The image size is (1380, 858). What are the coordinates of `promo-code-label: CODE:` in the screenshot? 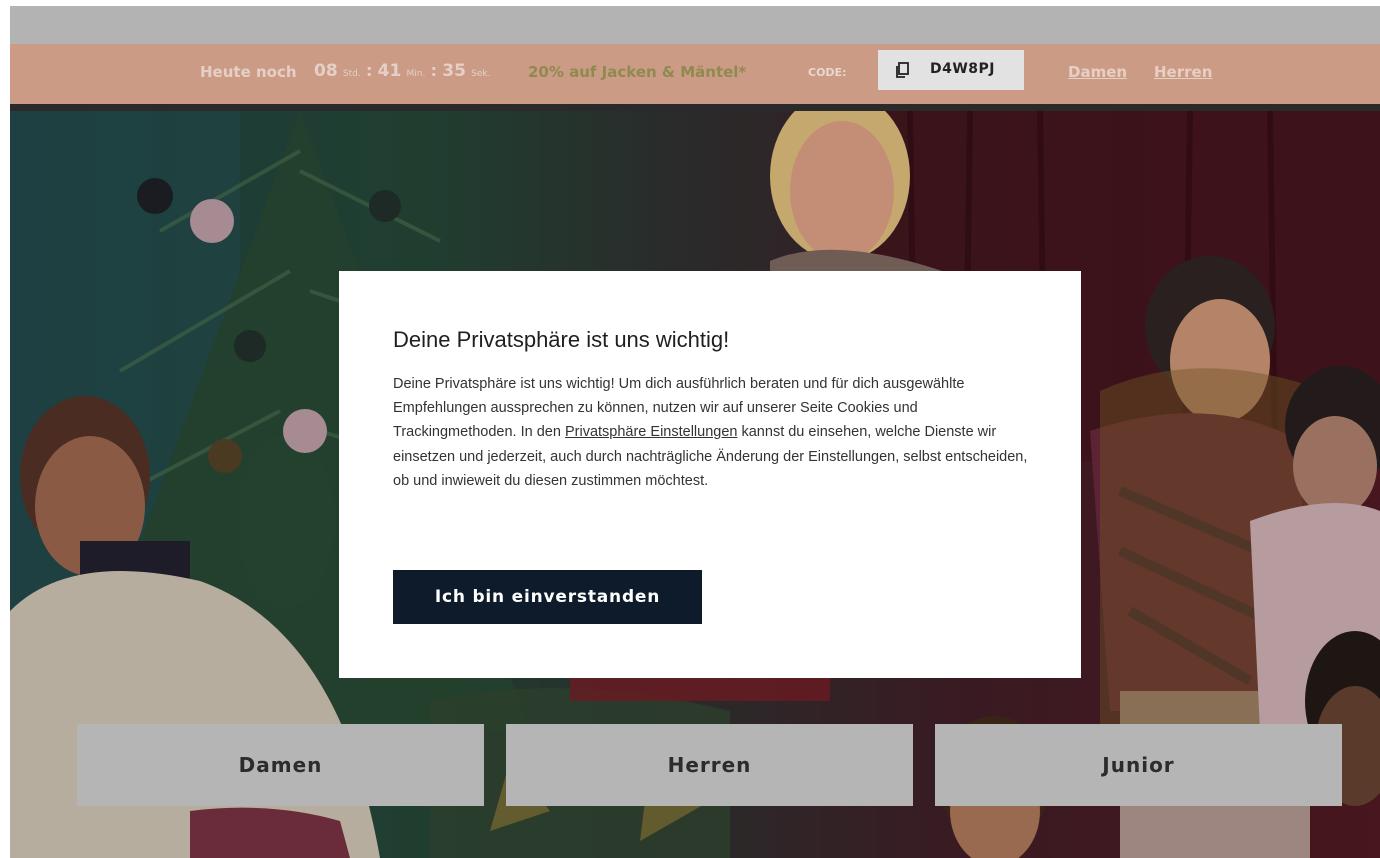 It's located at (827, 72).